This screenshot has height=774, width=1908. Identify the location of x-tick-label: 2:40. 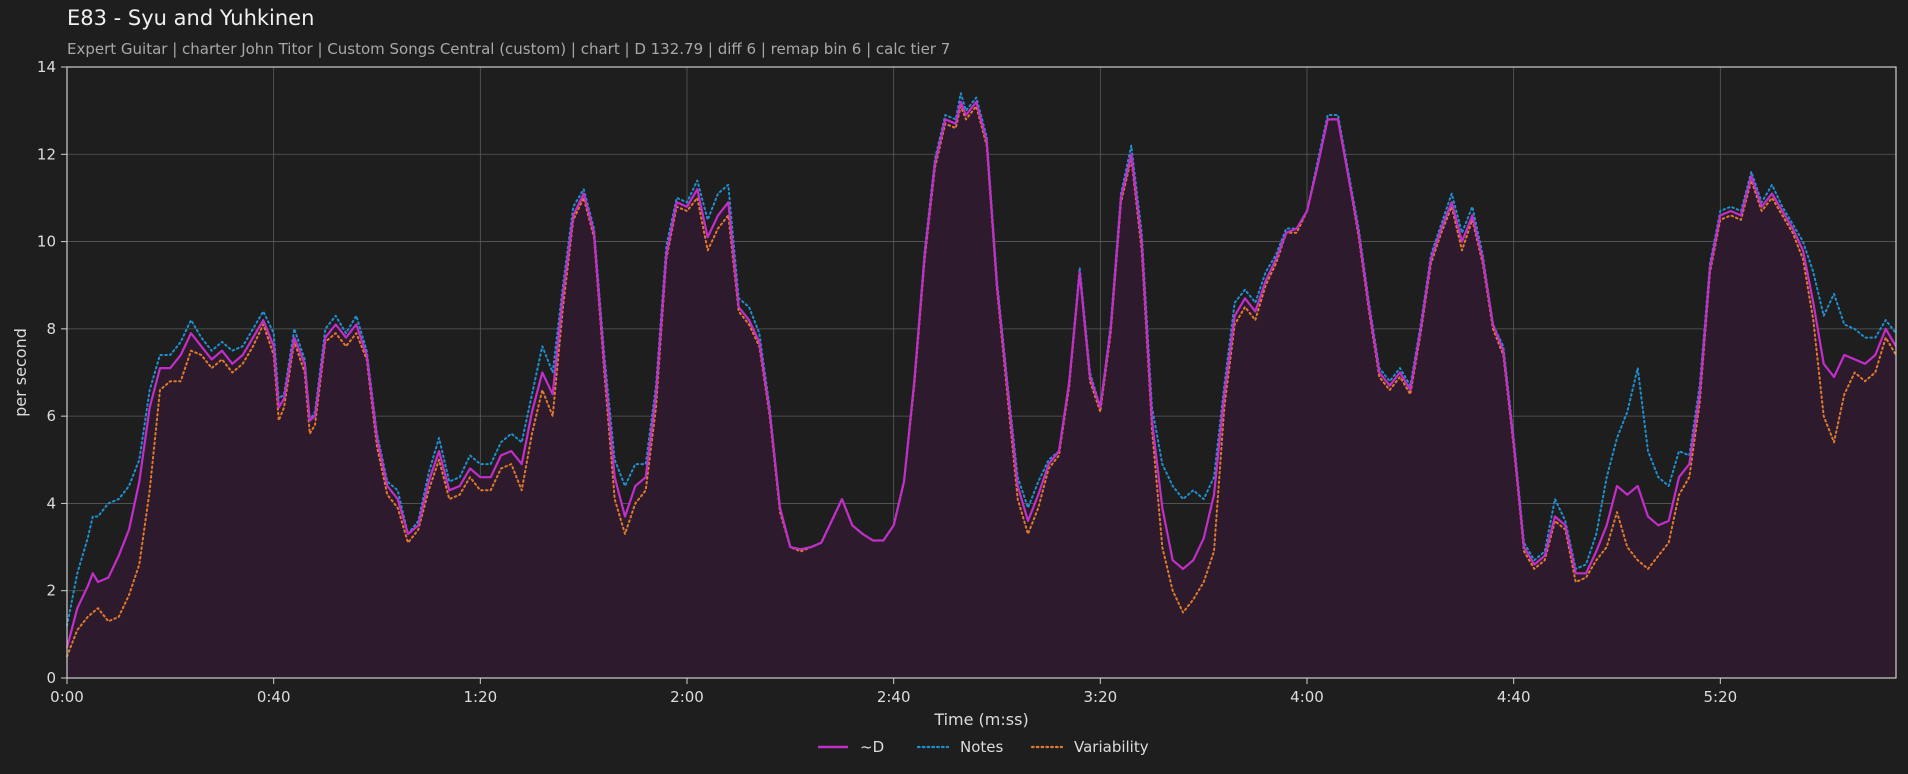
(894, 697).